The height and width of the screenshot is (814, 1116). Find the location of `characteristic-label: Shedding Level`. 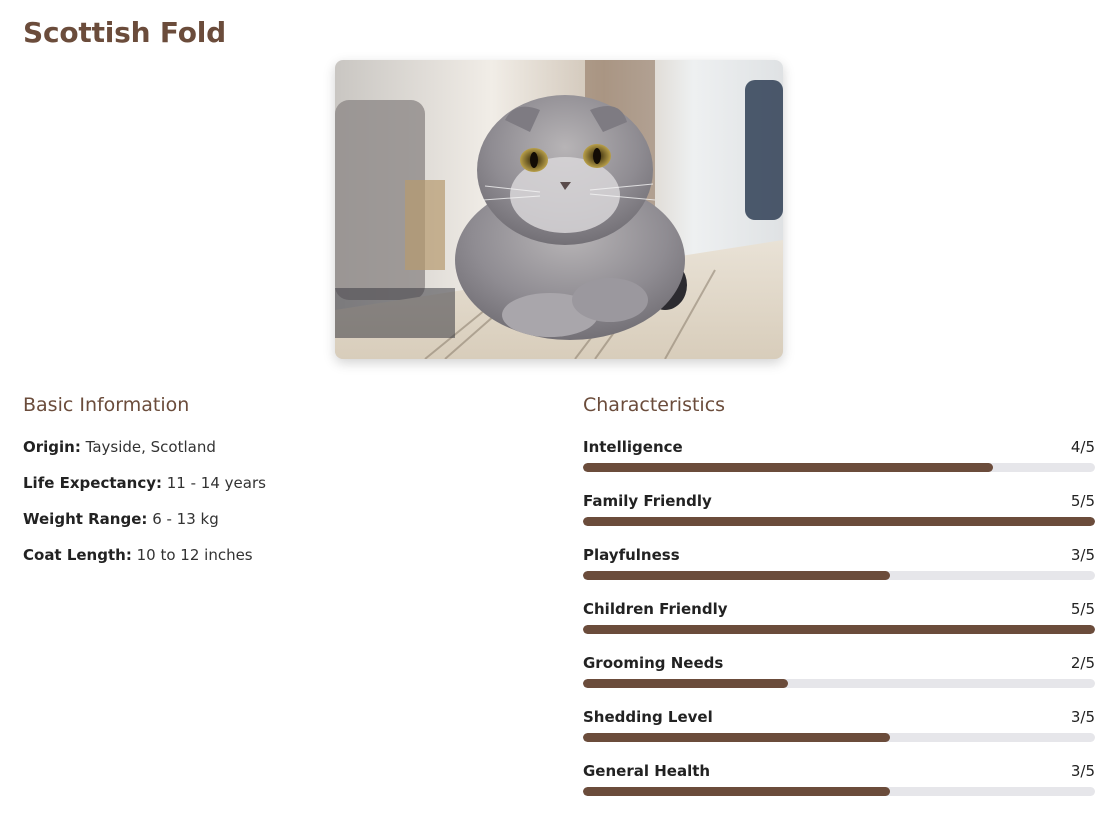

characteristic-label: Shedding Level is located at coordinates (648, 717).